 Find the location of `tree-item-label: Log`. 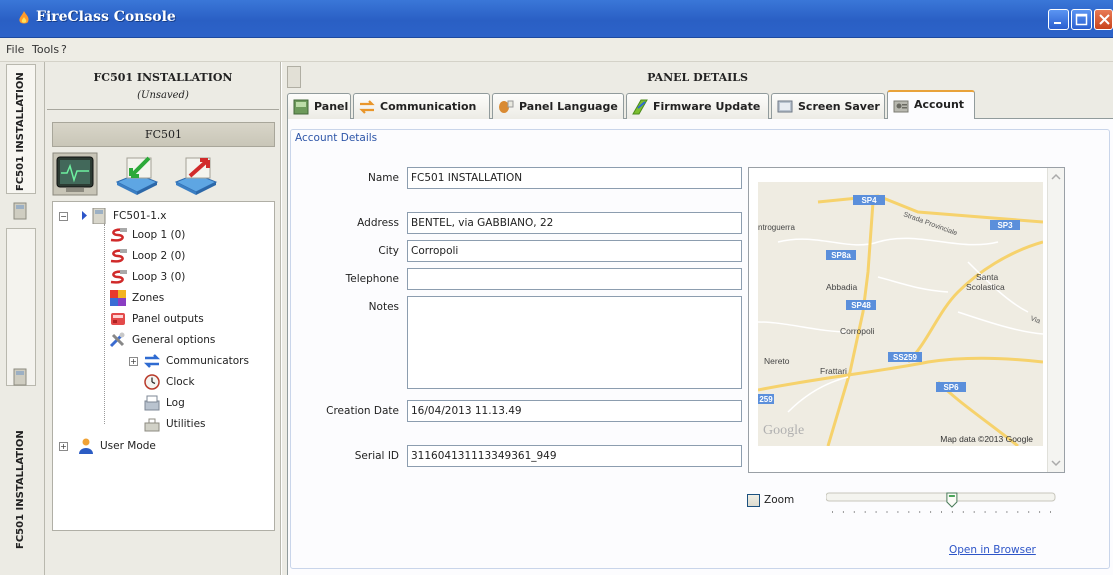

tree-item-label: Log is located at coordinates (175, 403).